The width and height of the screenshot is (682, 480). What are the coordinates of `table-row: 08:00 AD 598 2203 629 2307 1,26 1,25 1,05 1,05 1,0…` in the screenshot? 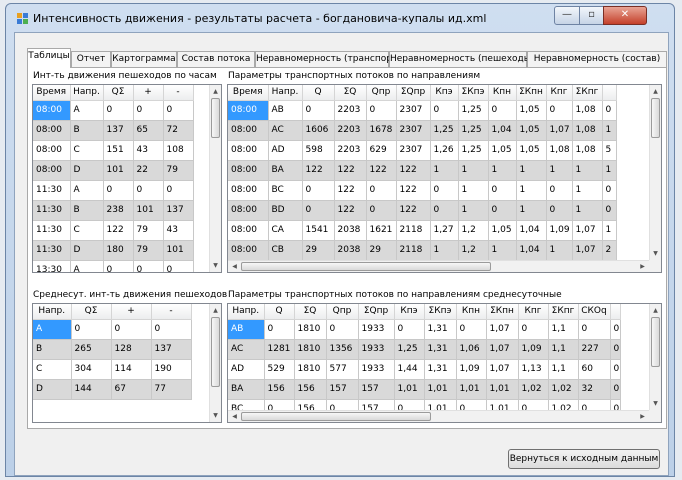 It's located at (422, 150).